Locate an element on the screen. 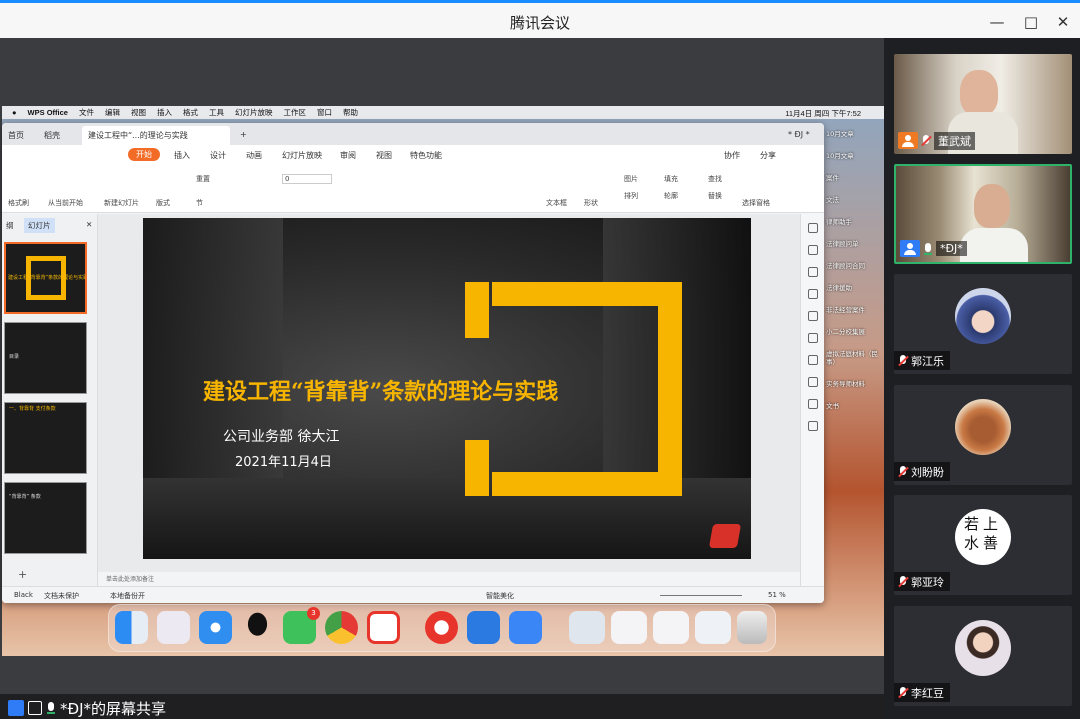  wps-icon is located at coordinates (383, 627).